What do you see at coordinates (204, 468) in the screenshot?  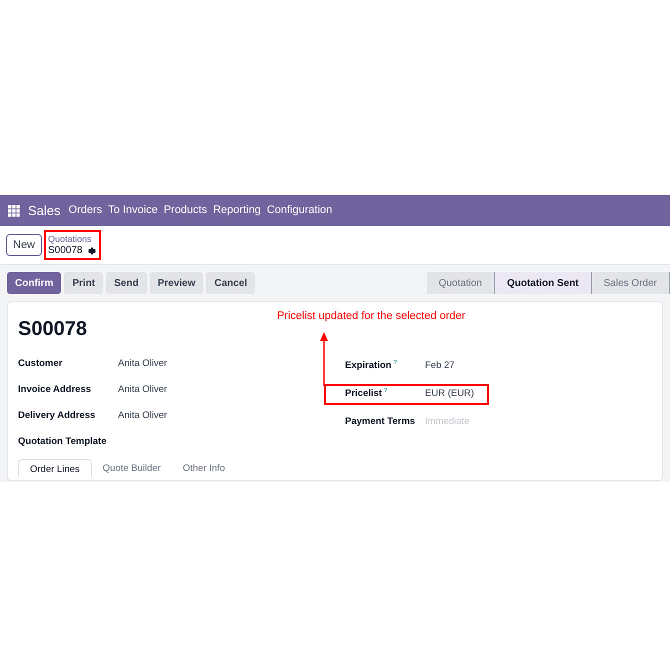 I see `form-tab: Other Info` at bounding box center [204, 468].